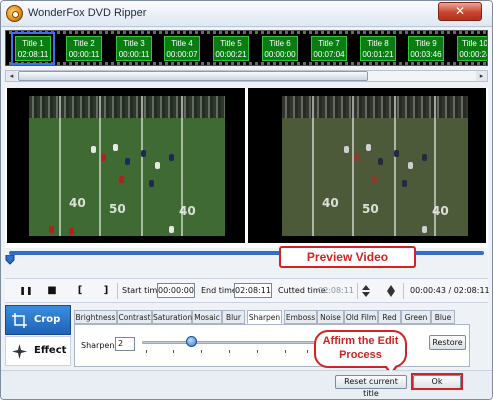 The image size is (493, 400). I want to click on effect-tab-label: Effect, so click(50, 350).